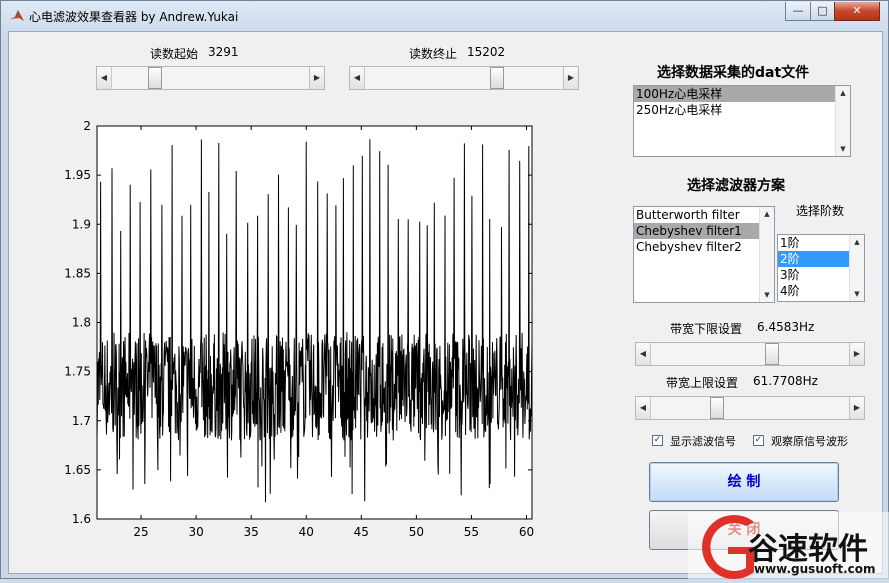 This screenshot has height=583, width=889. Describe the element at coordinates (820, 211) in the screenshot. I see `order-label: 选择阶数` at that location.